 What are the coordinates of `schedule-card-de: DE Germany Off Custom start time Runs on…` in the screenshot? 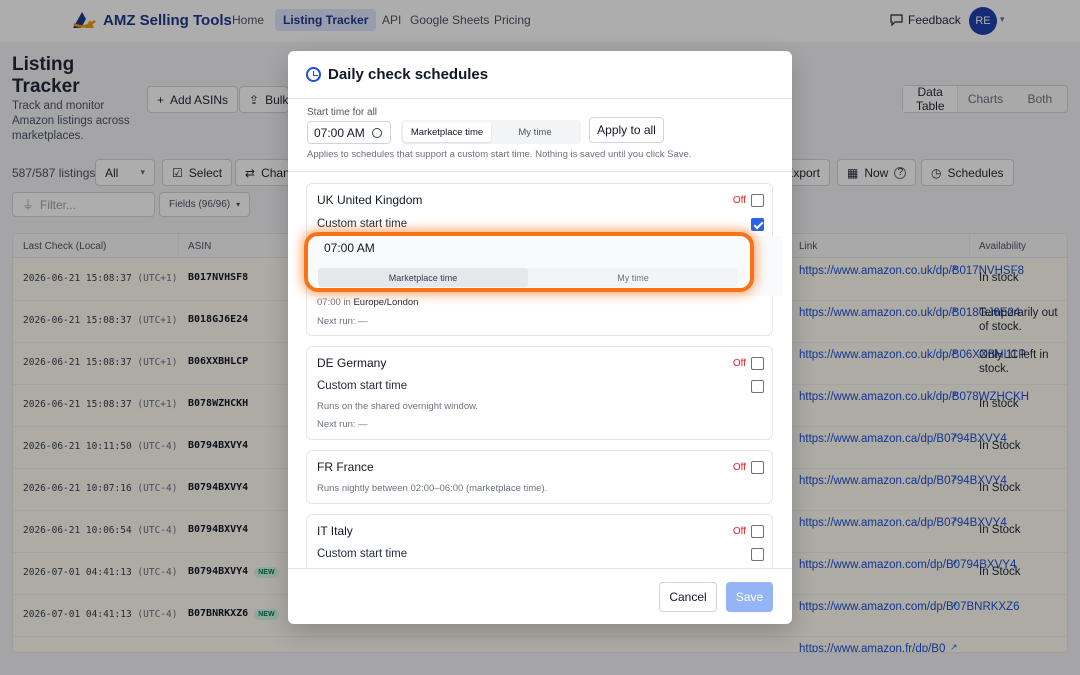 It's located at (539, 393).